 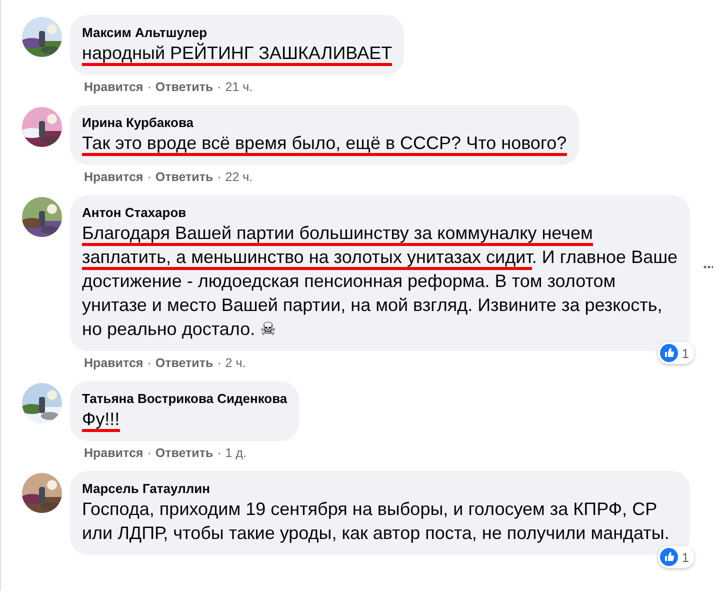 What do you see at coordinates (235, 368) in the screenshot?
I see `timestamp: 2 ч.` at bounding box center [235, 368].